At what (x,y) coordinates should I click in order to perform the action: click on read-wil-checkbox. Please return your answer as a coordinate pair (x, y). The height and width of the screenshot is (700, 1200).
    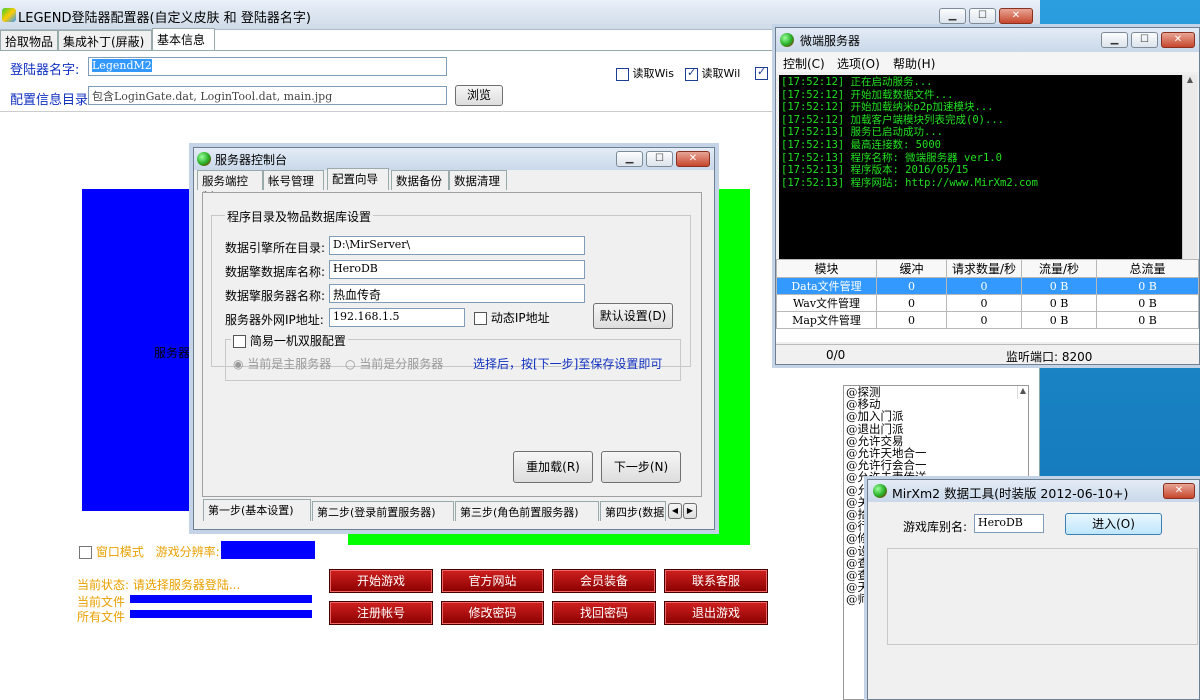
    Looking at the image, I should click on (691, 73).